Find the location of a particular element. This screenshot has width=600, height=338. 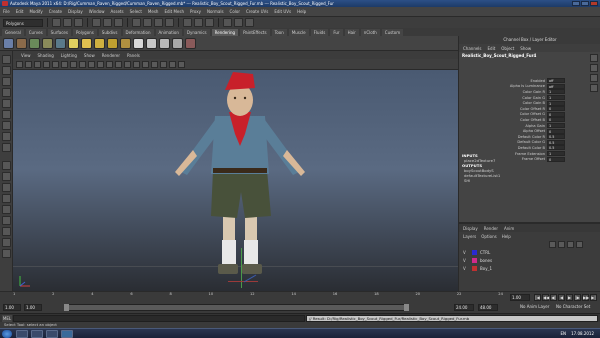

shelf-tab-curves: Curves is located at coordinates (35, 32).